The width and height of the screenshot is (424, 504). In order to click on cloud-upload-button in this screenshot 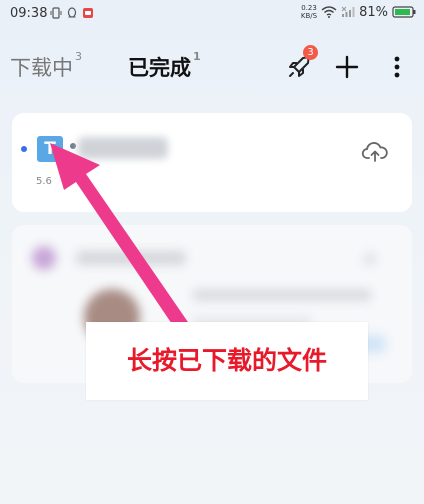, I will do `click(375, 152)`.